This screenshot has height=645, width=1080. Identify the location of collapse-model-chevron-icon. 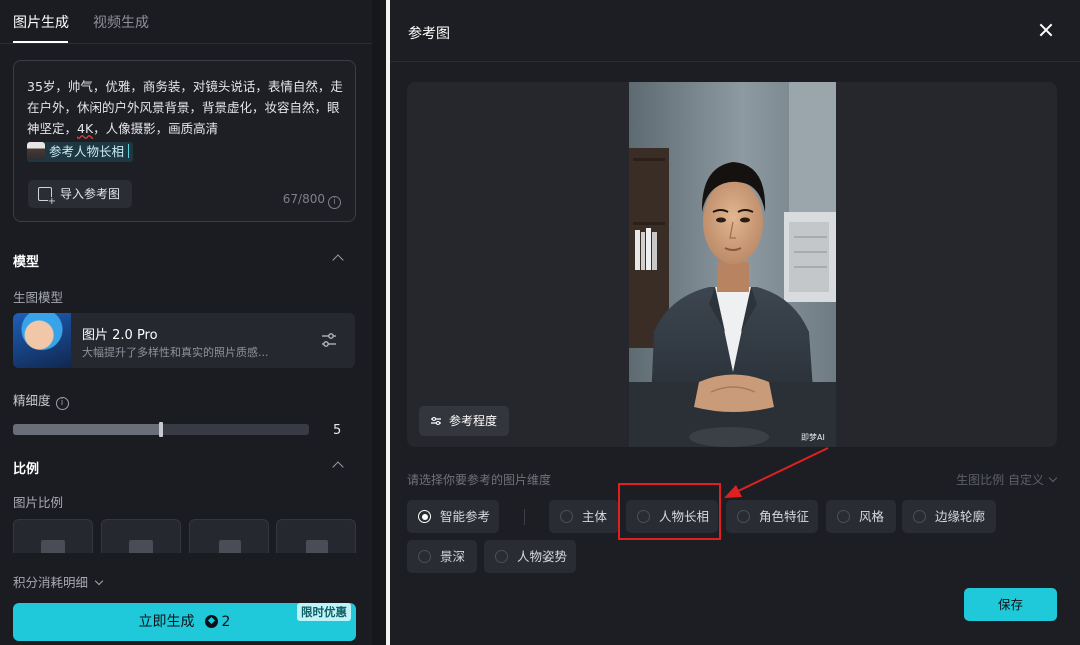
(338, 260).